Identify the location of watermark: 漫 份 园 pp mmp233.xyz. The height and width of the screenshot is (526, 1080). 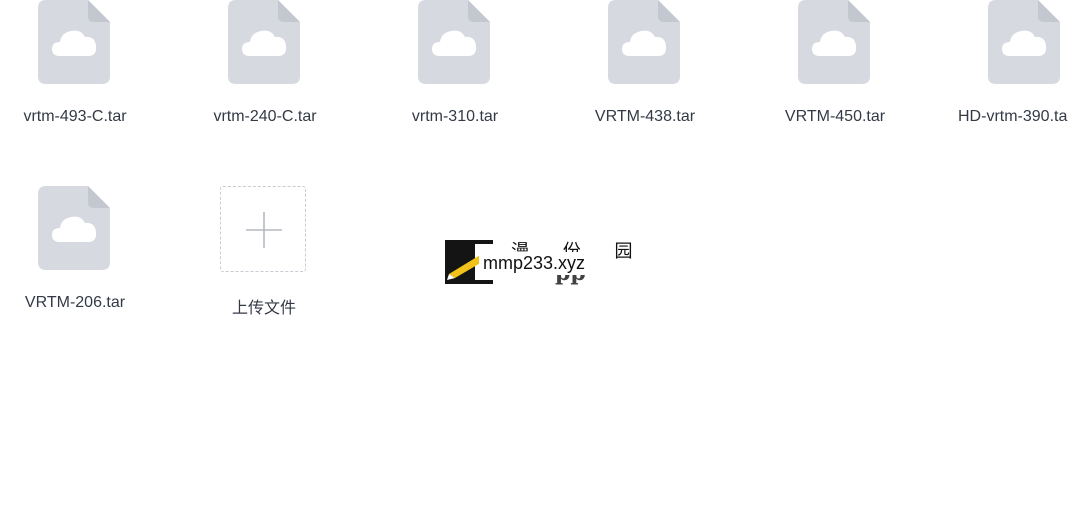
(540, 263).